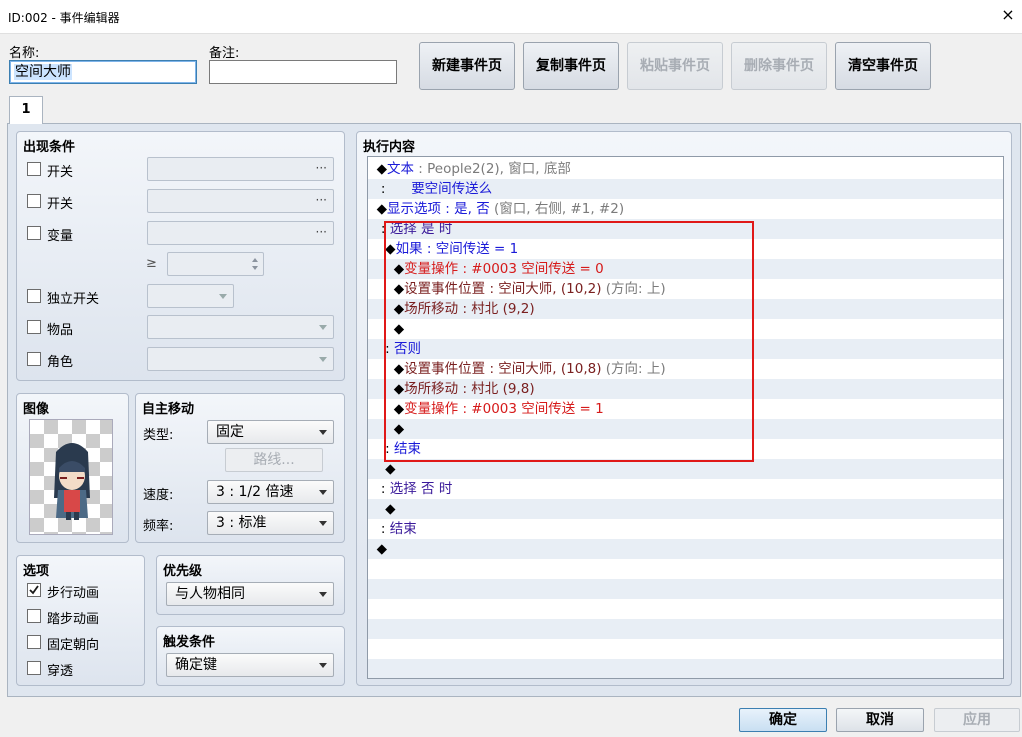 The height and width of the screenshot is (737, 1022). What do you see at coordinates (71, 477) in the screenshot?
I see `character-image` at bounding box center [71, 477].